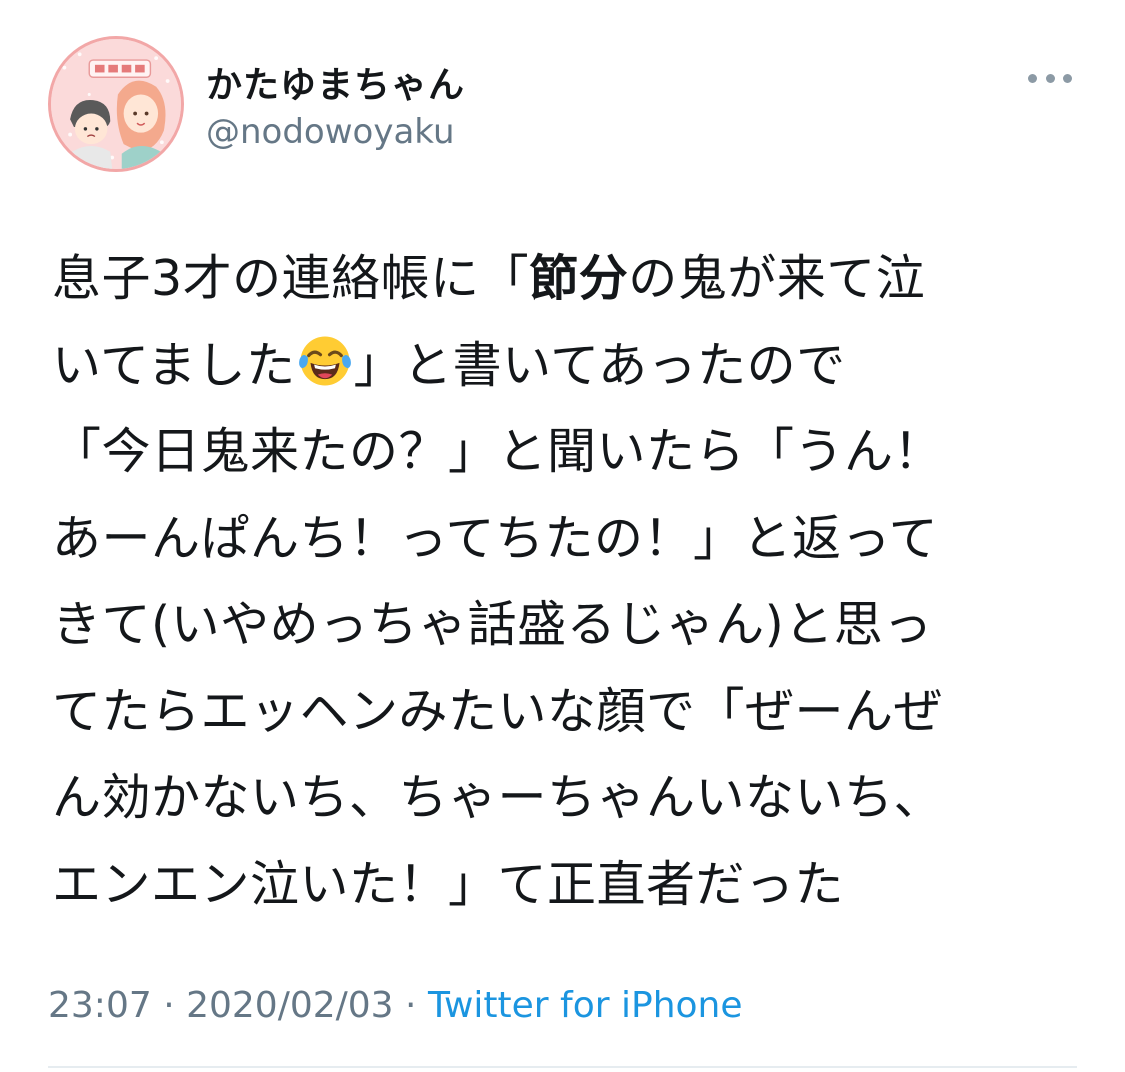  Describe the element at coordinates (174, 365) in the screenshot. I see `tweet-text-segment: いてました` at that location.